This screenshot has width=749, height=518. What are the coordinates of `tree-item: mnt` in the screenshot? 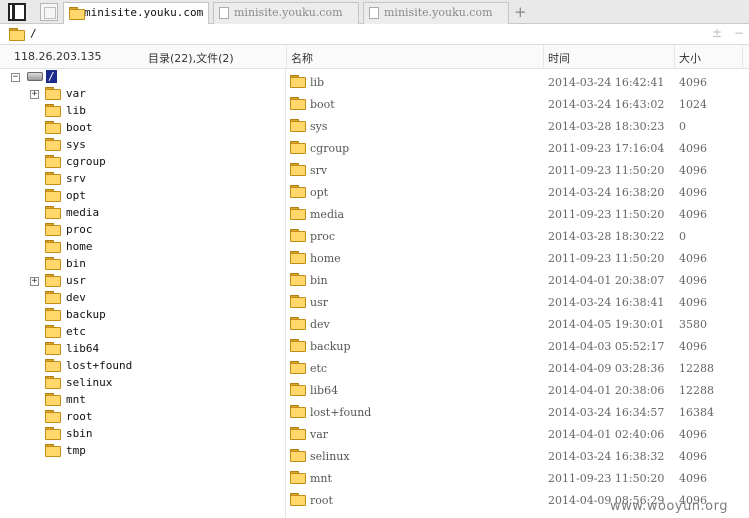 It's located at (100, 400).